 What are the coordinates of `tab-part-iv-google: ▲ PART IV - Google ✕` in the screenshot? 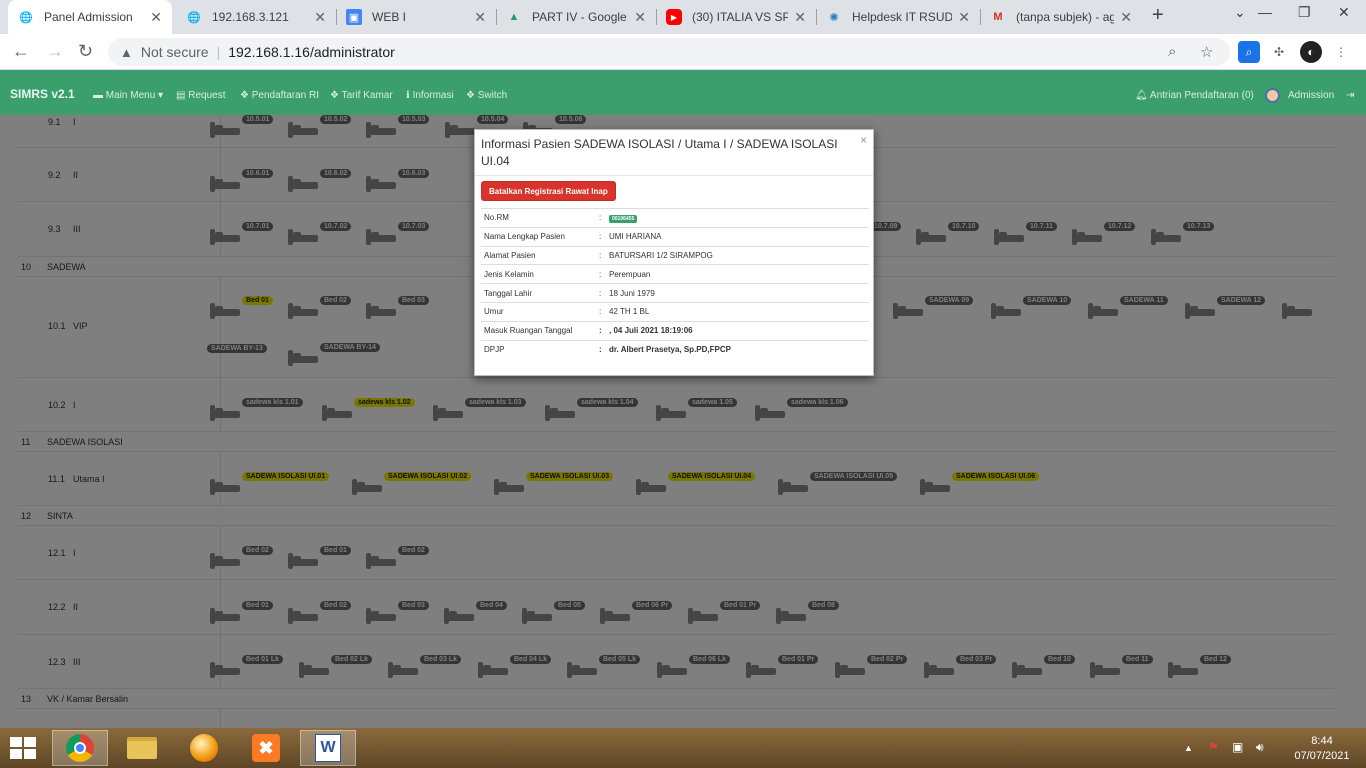 It's located at (576, 17).